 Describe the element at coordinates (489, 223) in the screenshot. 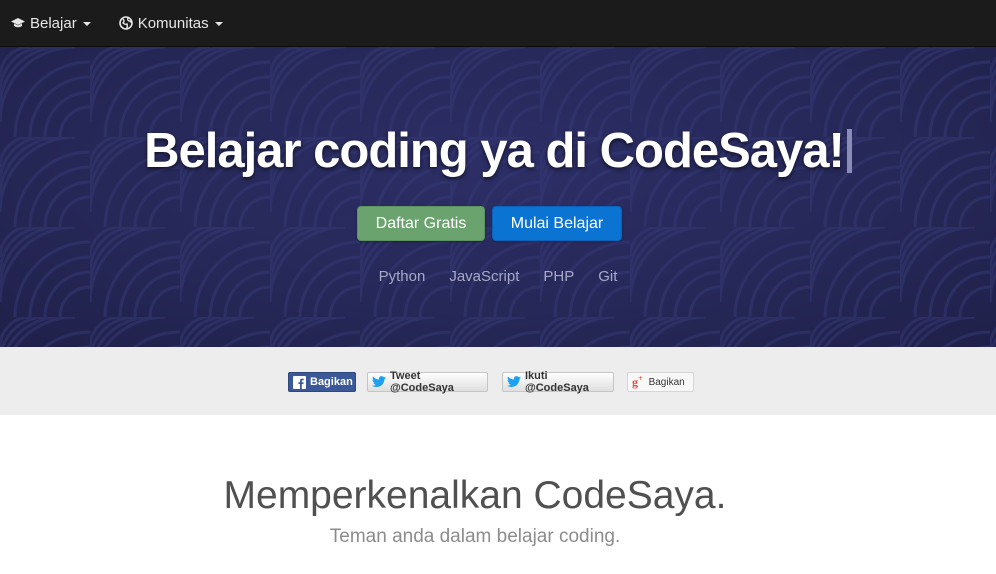

I see `hero-buttons: Daftar Gratis Mulai Belajar` at that location.